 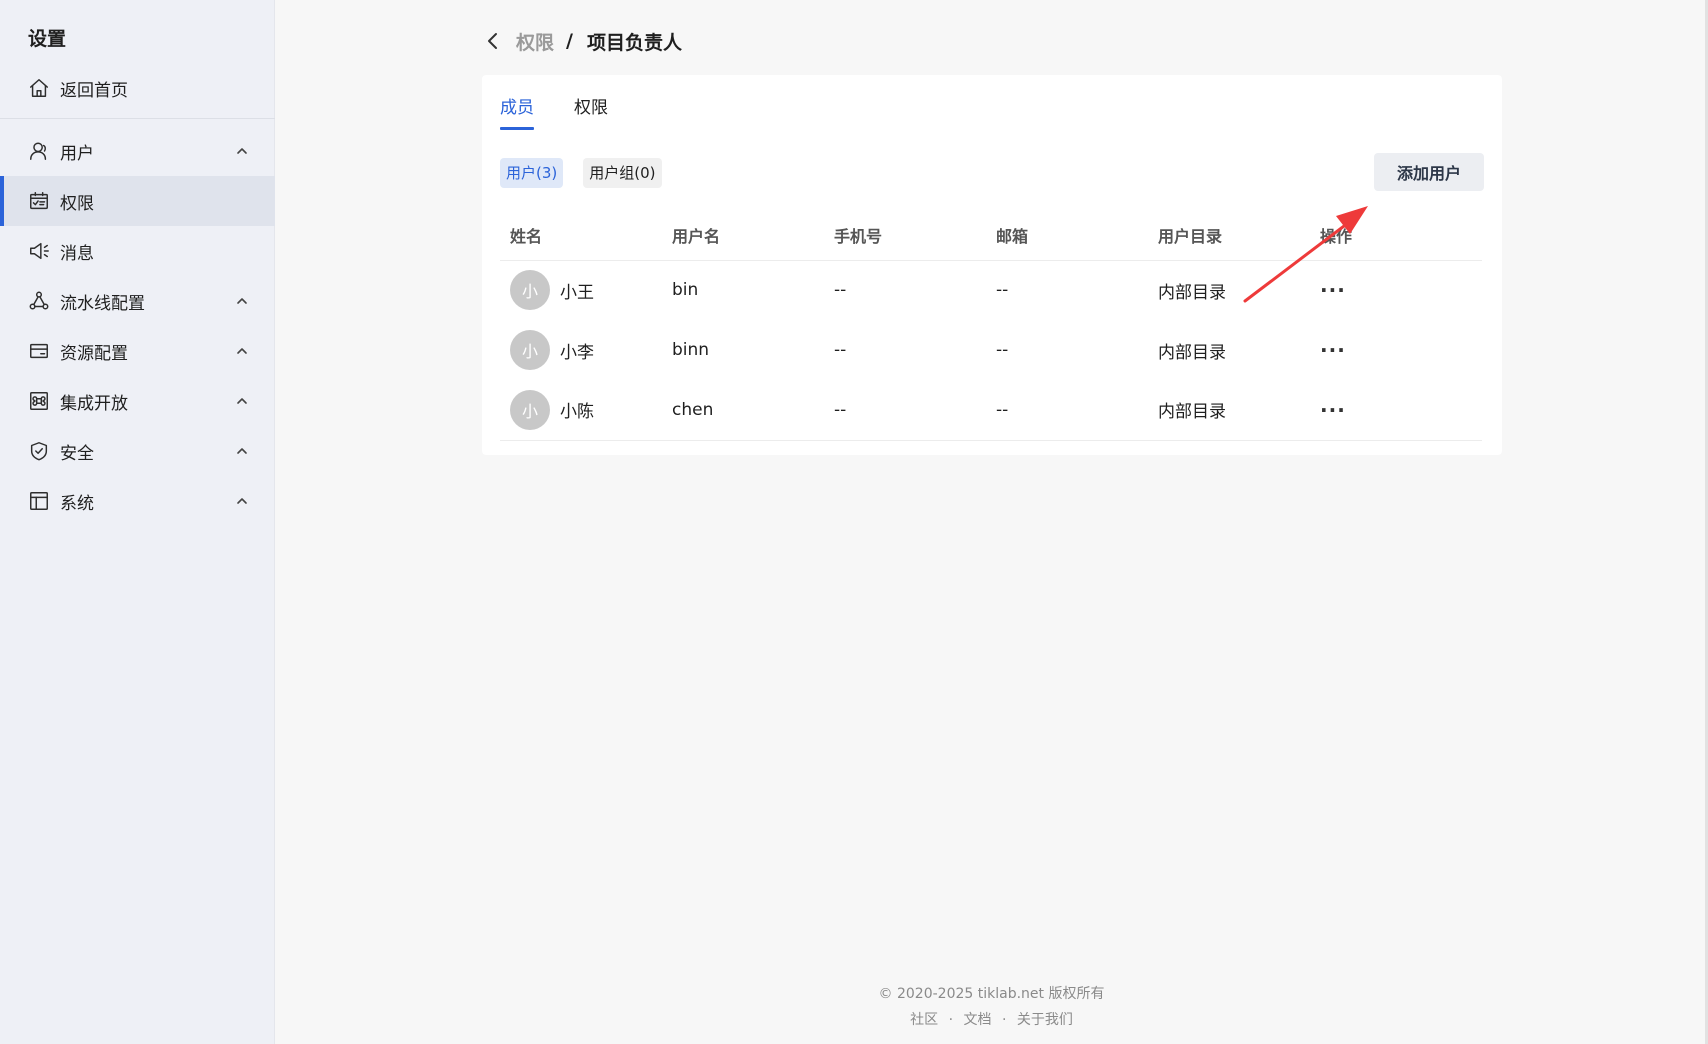 What do you see at coordinates (582, 41) in the screenshot?
I see `breadcrumb: 权限 / 项目负责人` at bounding box center [582, 41].